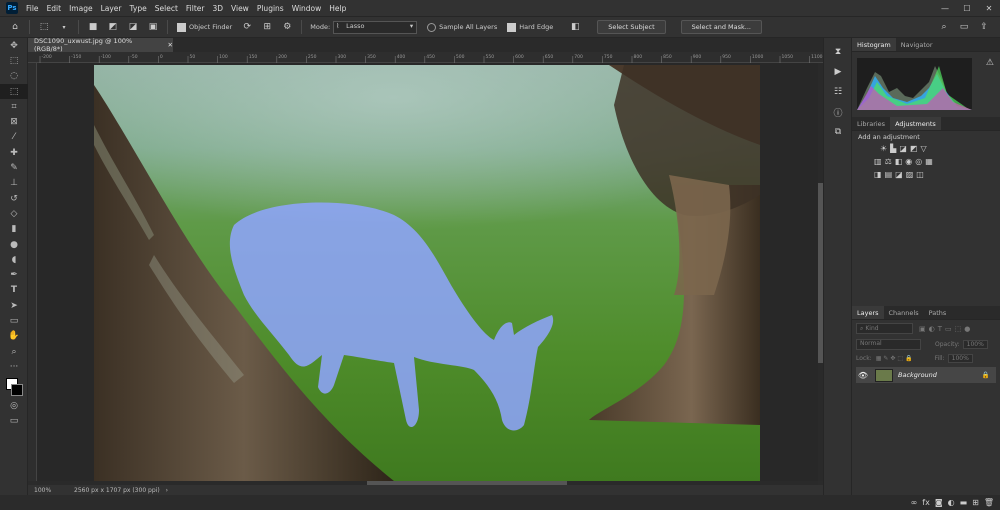 This screenshot has height=510, width=1000. Describe the element at coordinates (14, 366) in the screenshot. I see `more-tools-icon: ···` at that location.